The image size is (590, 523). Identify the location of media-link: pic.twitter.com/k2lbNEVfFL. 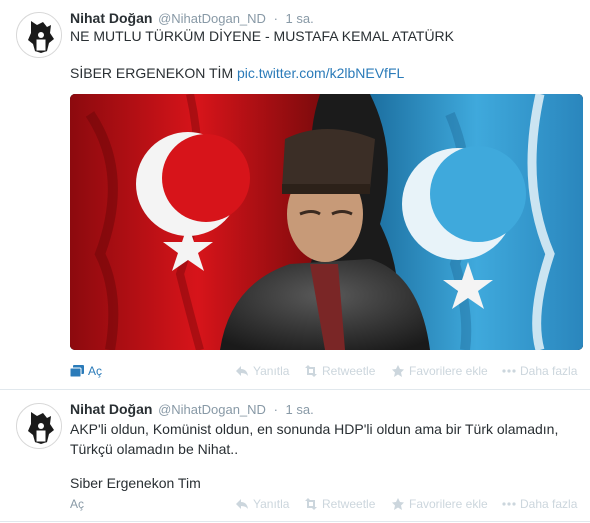
(320, 73).